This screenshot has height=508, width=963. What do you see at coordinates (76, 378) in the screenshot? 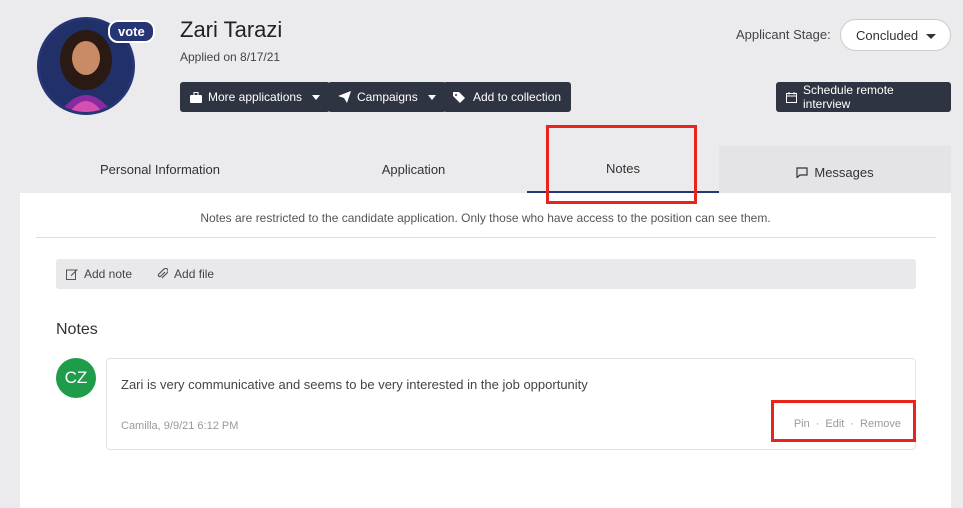
I see `note-author-avatar: CZ` at bounding box center [76, 378].